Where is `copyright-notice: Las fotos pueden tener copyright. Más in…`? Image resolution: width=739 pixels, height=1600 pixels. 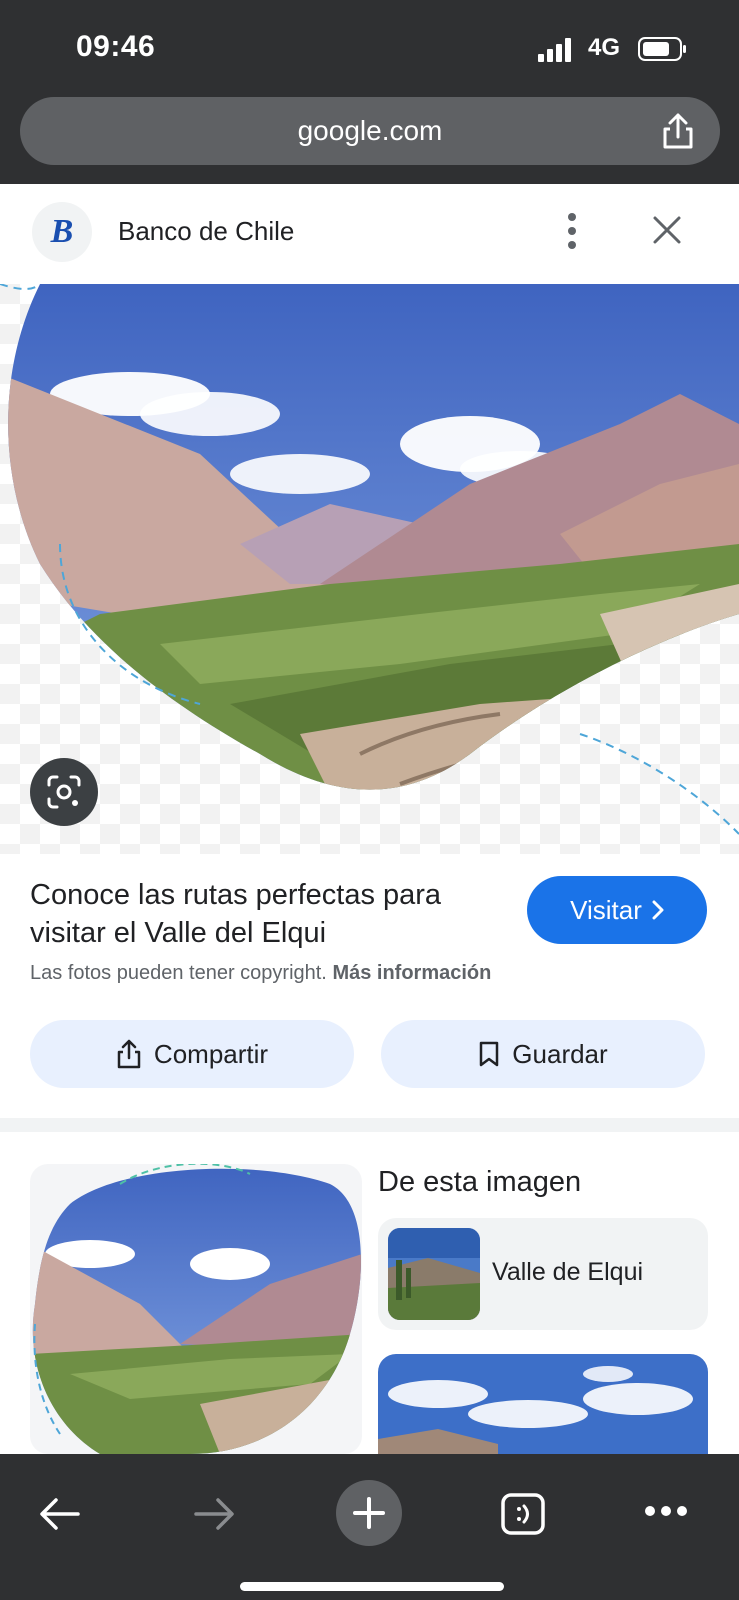 copyright-notice: Las fotos pueden tener copyright. Más in… is located at coordinates (260, 973).